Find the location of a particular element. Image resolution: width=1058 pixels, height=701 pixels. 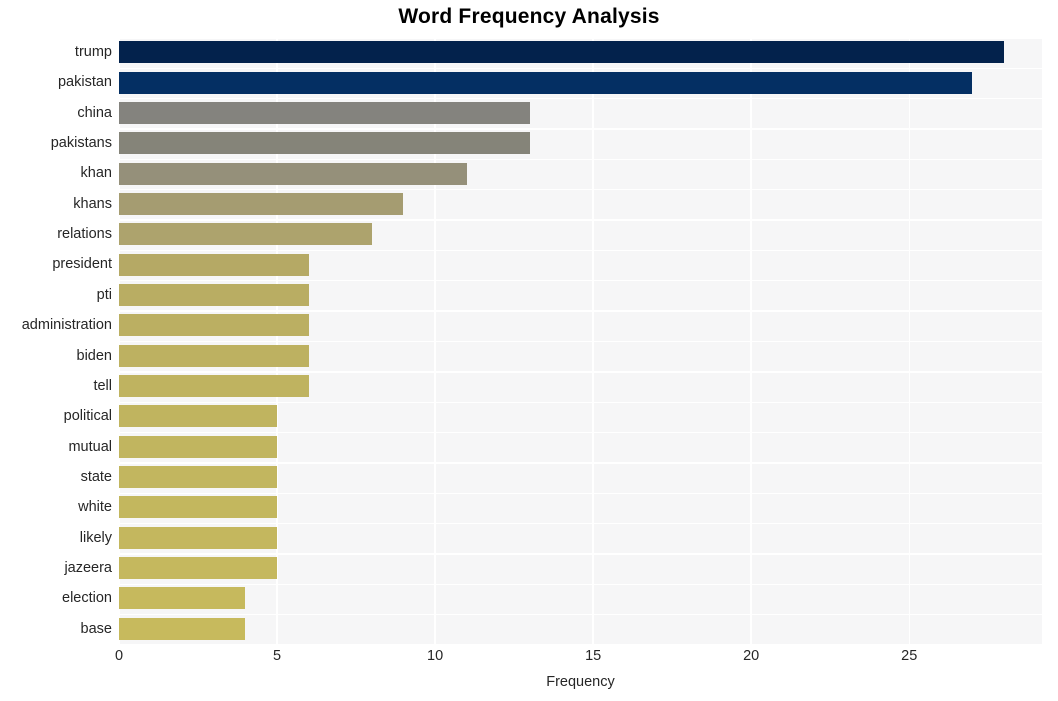

x-axis-tick-label: 10 is located at coordinates (435, 656).